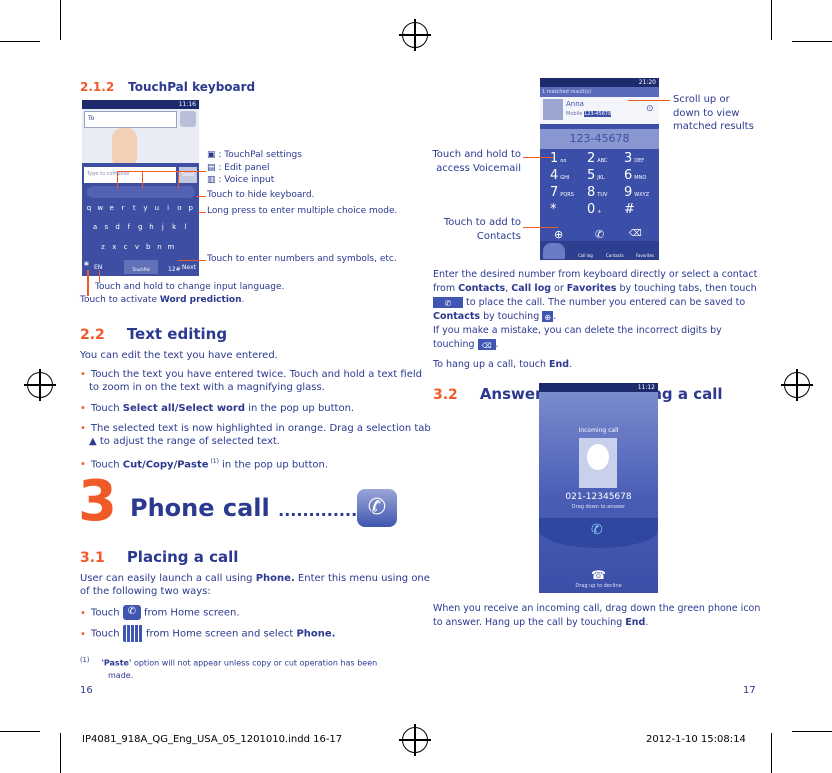 This screenshot has width=832, height=773. Describe the element at coordinates (185, 227) in the screenshot. I see `key-l: l` at that location.